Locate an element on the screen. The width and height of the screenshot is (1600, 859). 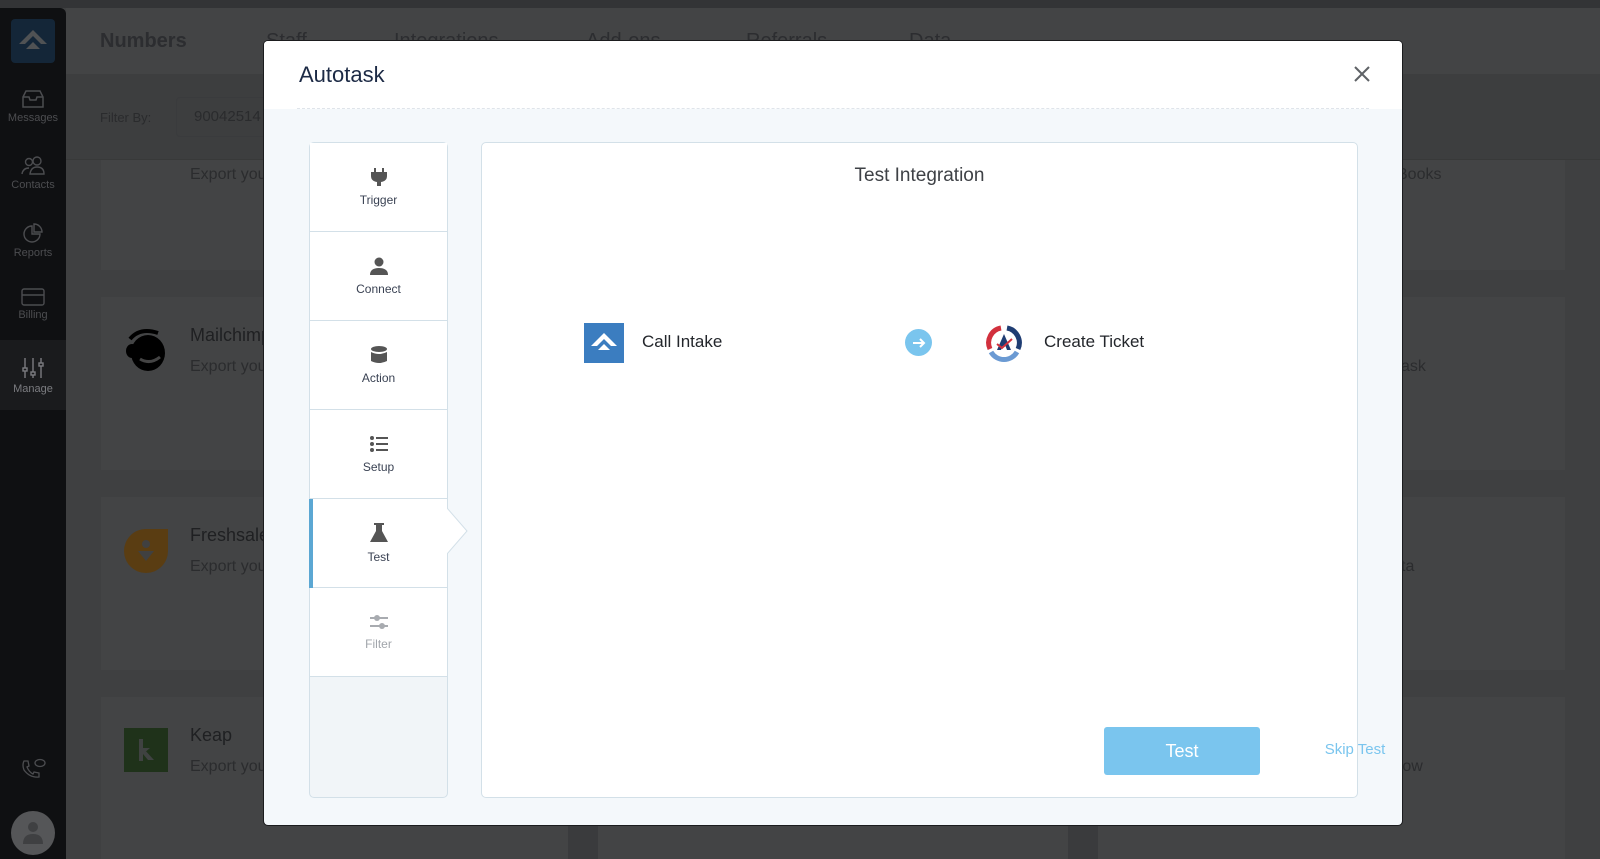
sidebar-item-manage: Manage is located at coordinates (33, 375).